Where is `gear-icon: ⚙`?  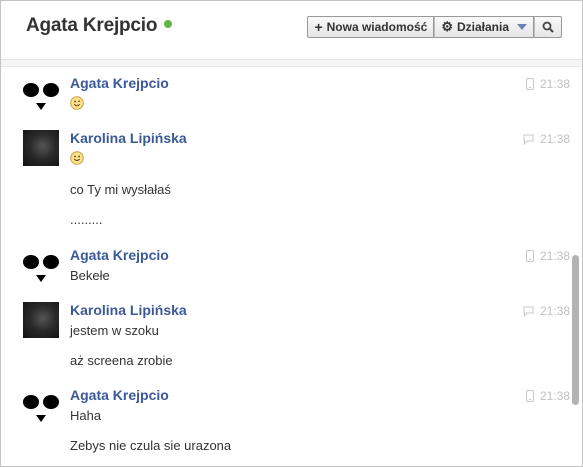 gear-icon: ⚙ is located at coordinates (447, 26).